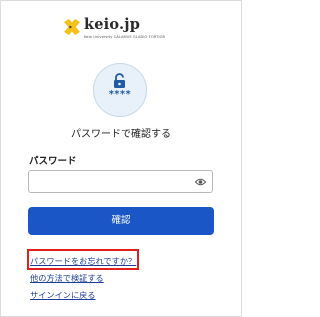  Describe the element at coordinates (67, 278) in the screenshot. I see `other-method-link: 他の方法で検証する` at that location.